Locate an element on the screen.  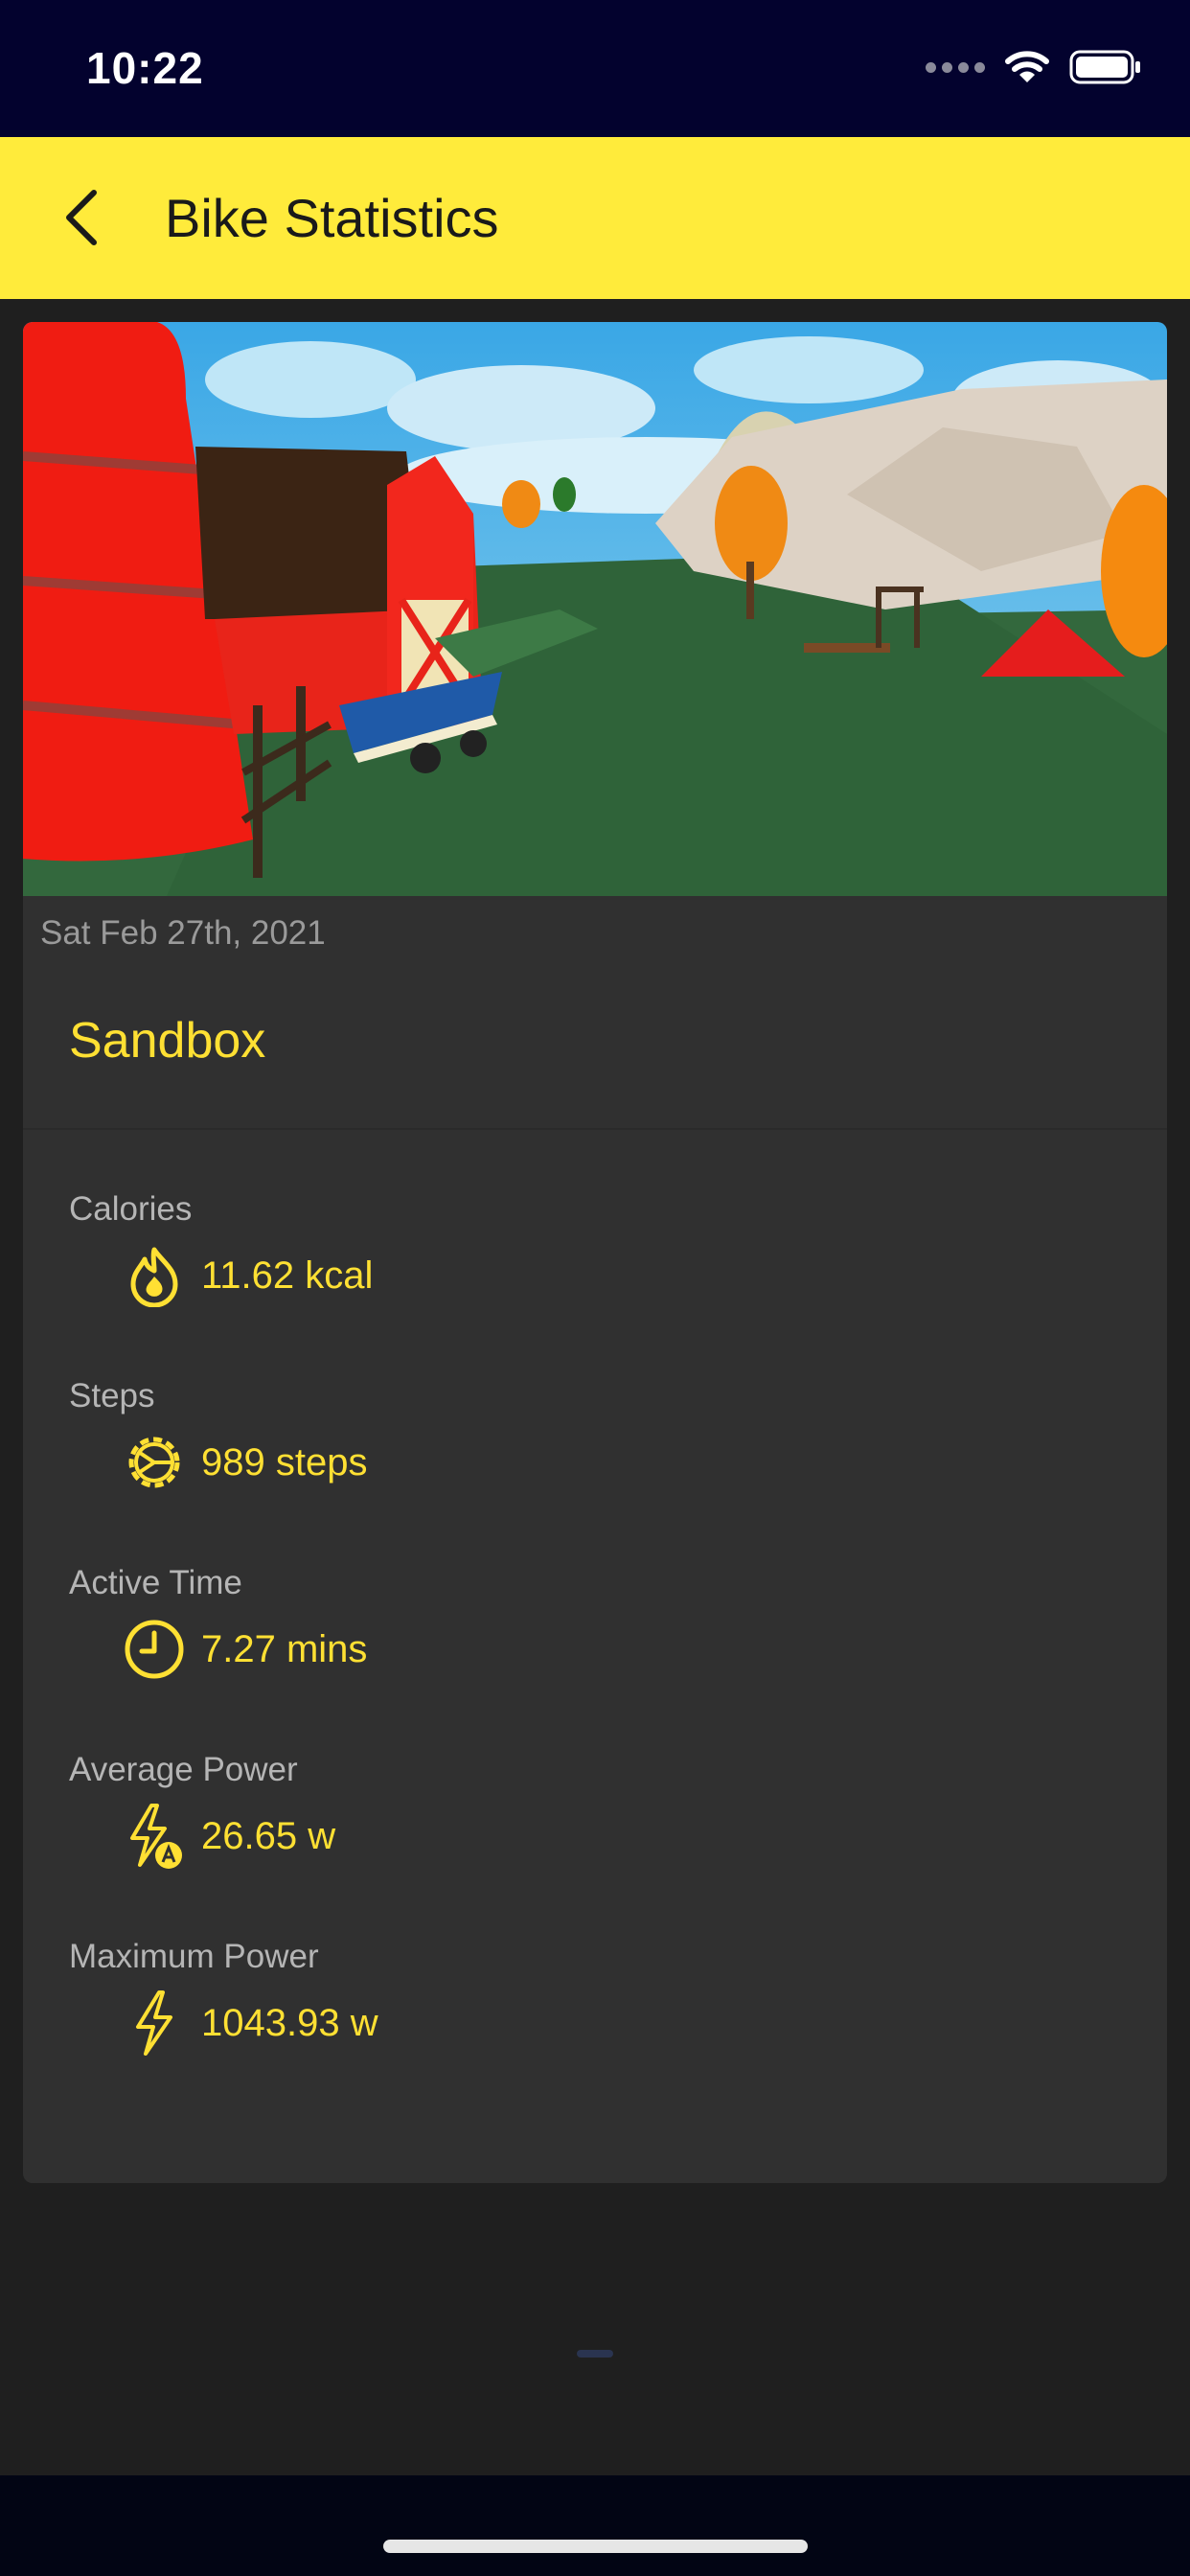
stat-label: Calories is located at coordinates (131, 1209).